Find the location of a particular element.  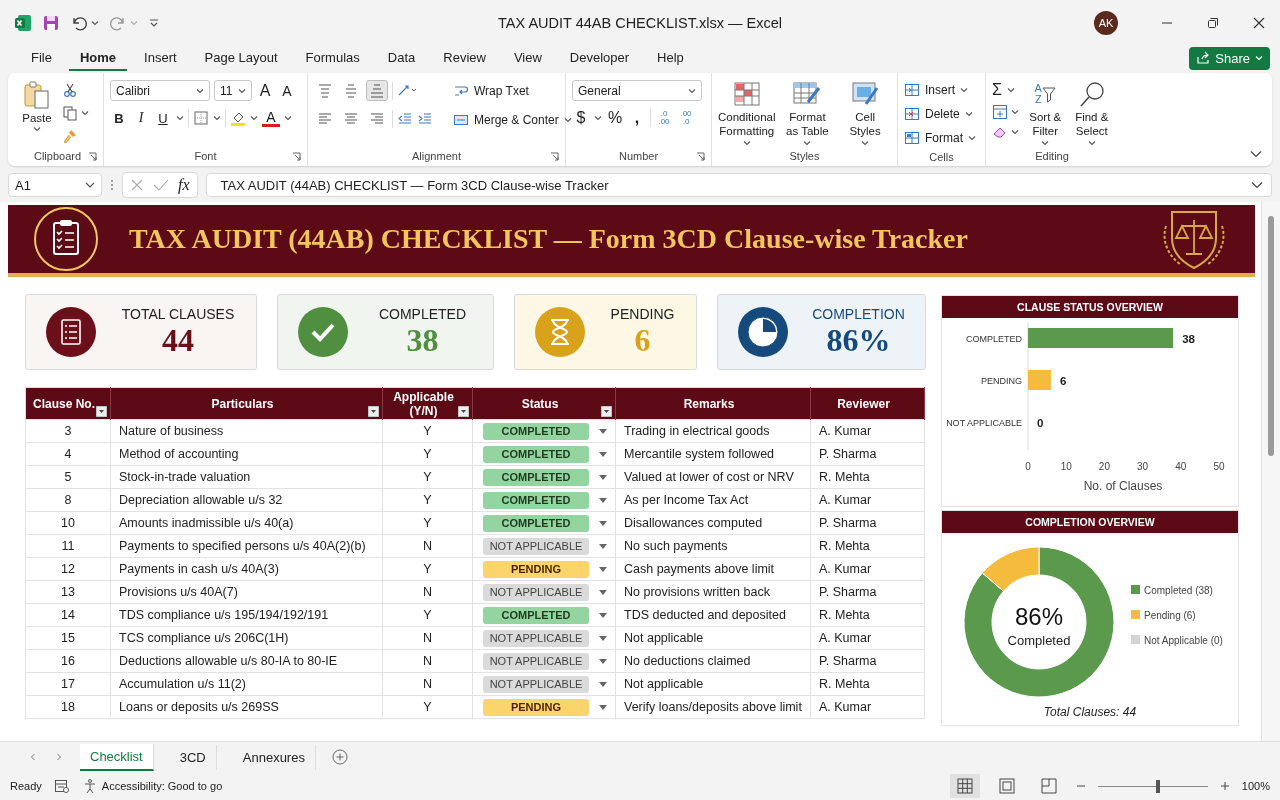

collapse-ribbon-icon is located at coordinates (1256, 154).